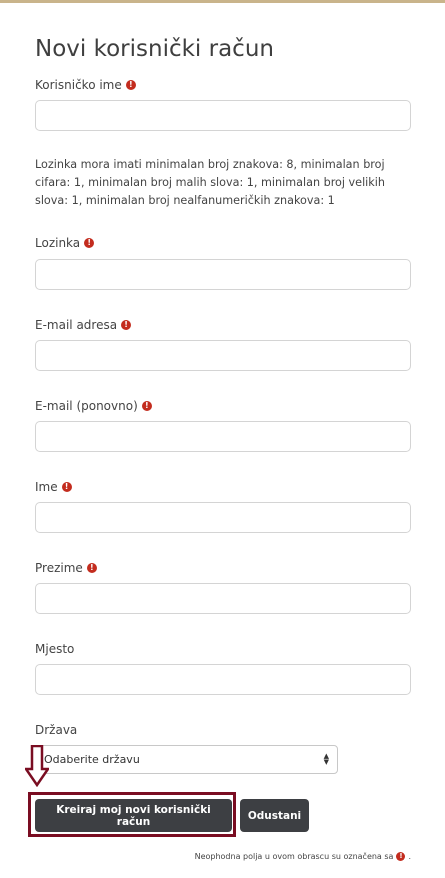 The image size is (445, 878). What do you see at coordinates (223, 598) in the screenshot?
I see `last-name-input` at bounding box center [223, 598].